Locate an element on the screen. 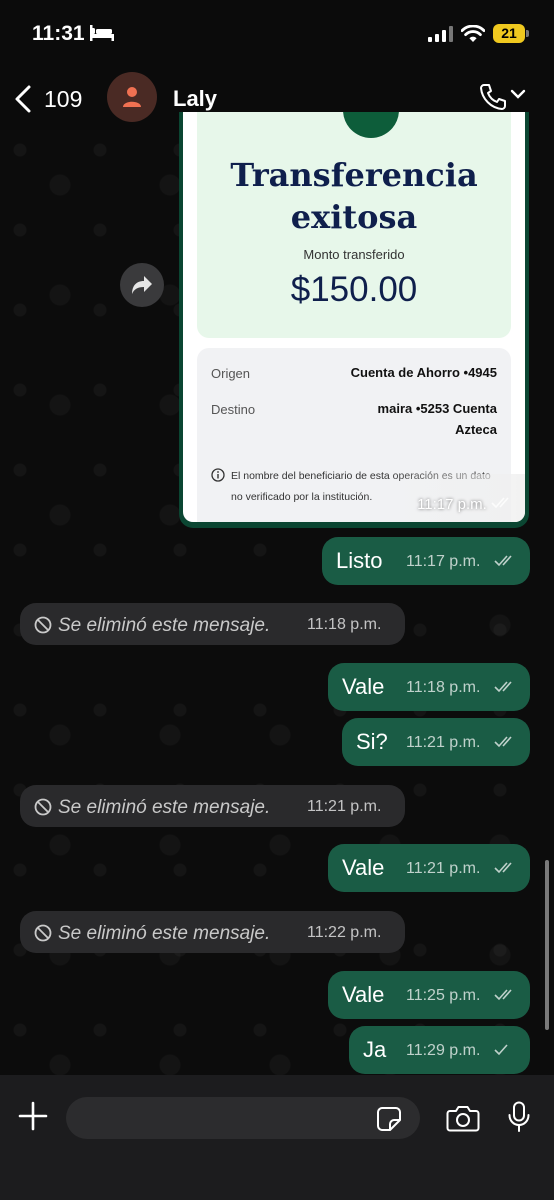 The width and height of the screenshot is (554, 1200). message-time: 11:29 p.m. is located at coordinates (443, 1050).